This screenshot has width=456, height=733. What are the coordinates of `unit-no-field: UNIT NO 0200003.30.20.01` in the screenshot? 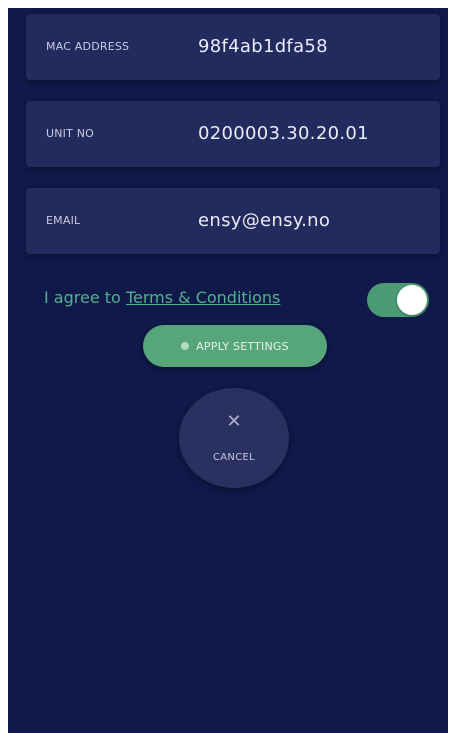 It's located at (233, 134).